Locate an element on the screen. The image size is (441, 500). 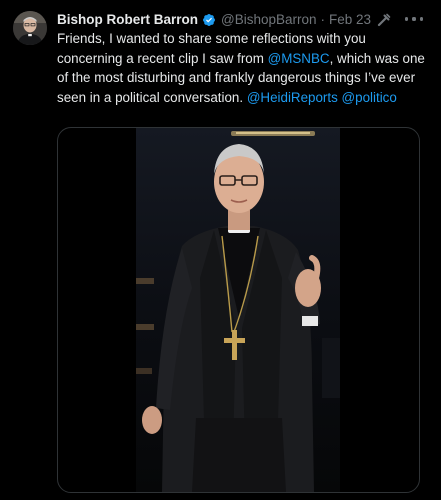
author-name: Bishop Robert Barron is located at coordinates (127, 19).